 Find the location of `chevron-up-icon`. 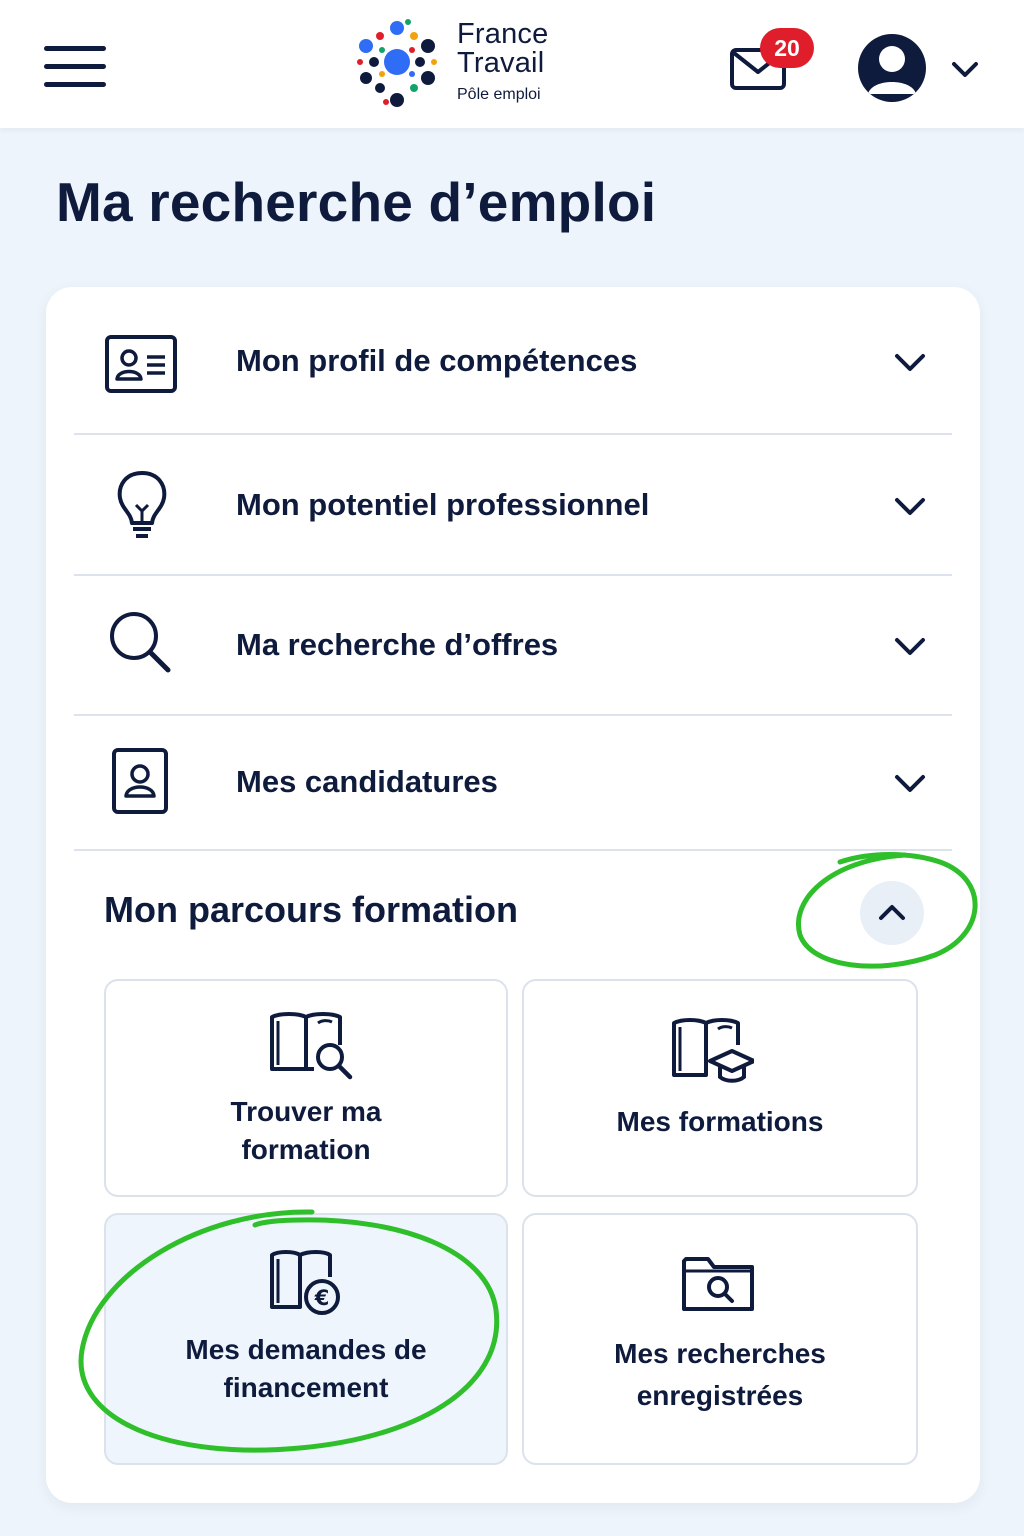

chevron-up-icon is located at coordinates (892, 912).